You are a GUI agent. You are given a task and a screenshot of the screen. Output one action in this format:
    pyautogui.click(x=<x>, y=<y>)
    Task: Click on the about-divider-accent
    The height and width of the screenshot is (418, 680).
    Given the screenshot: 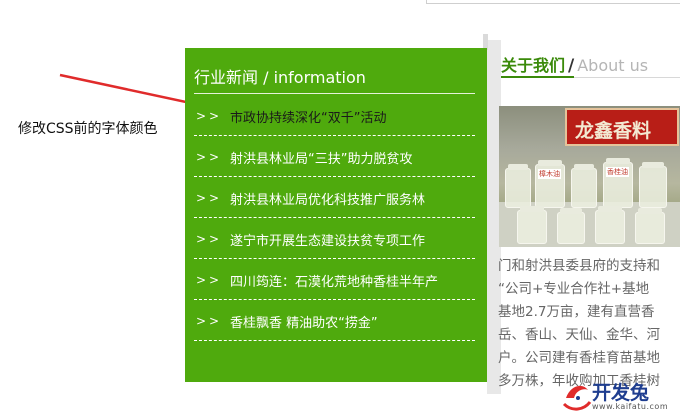 What is the action you would take?
    pyautogui.click(x=537, y=77)
    